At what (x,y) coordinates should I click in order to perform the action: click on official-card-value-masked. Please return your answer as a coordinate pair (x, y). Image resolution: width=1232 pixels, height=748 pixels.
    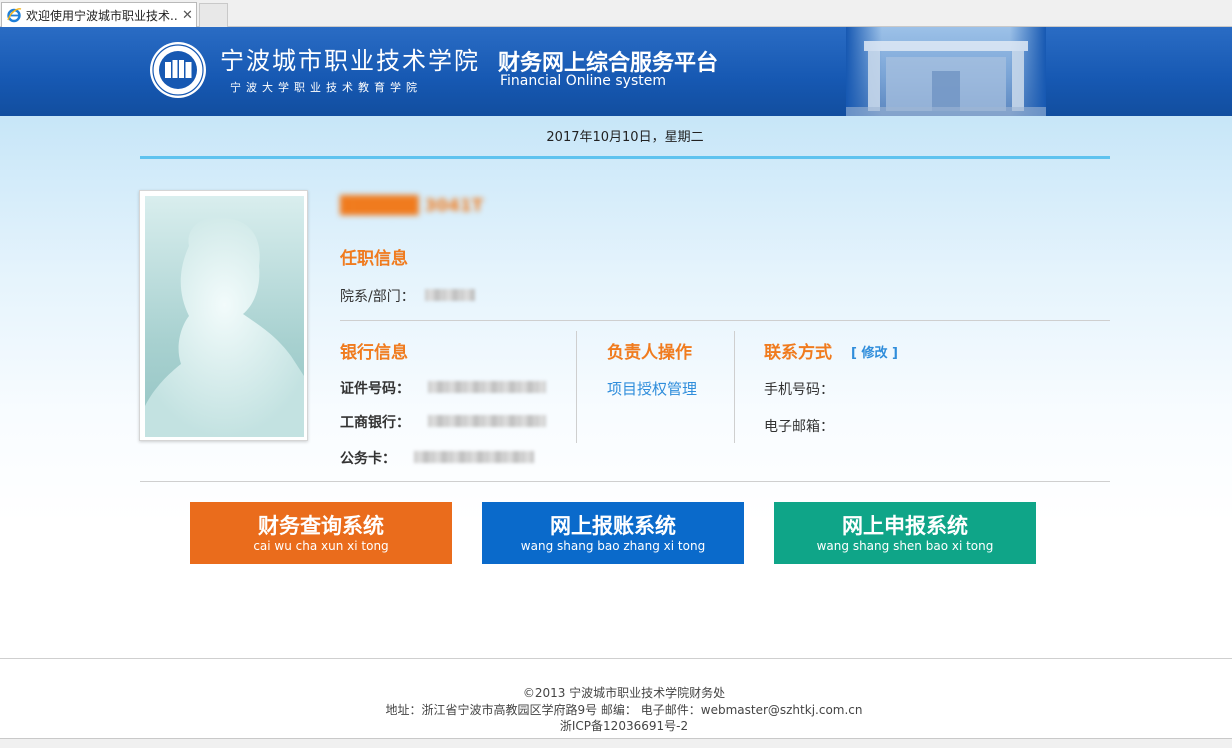
    Looking at the image, I should click on (474, 457).